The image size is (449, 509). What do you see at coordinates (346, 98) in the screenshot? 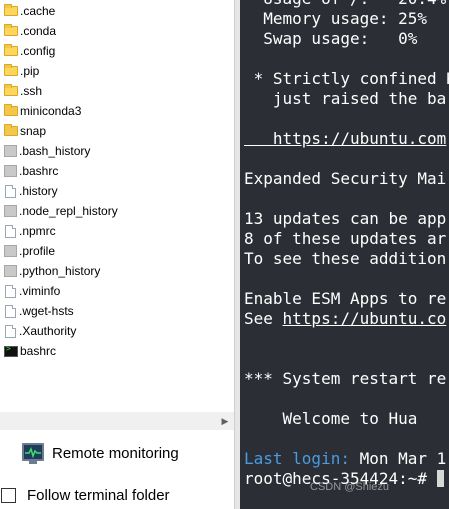
I see `terminal-line: just raised the bar` at bounding box center [346, 98].